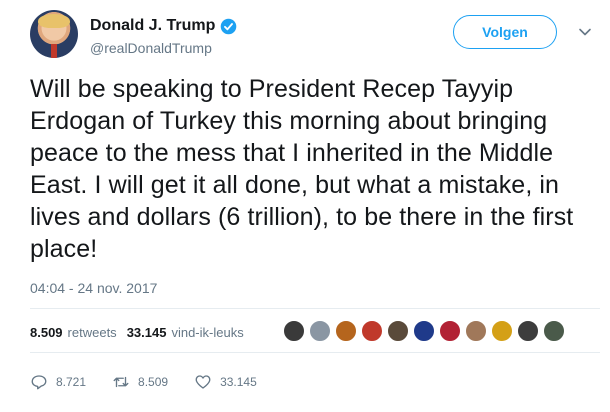 The image size is (610, 412). I want to click on author-name: Donald J. Trump, so click(152, 26).